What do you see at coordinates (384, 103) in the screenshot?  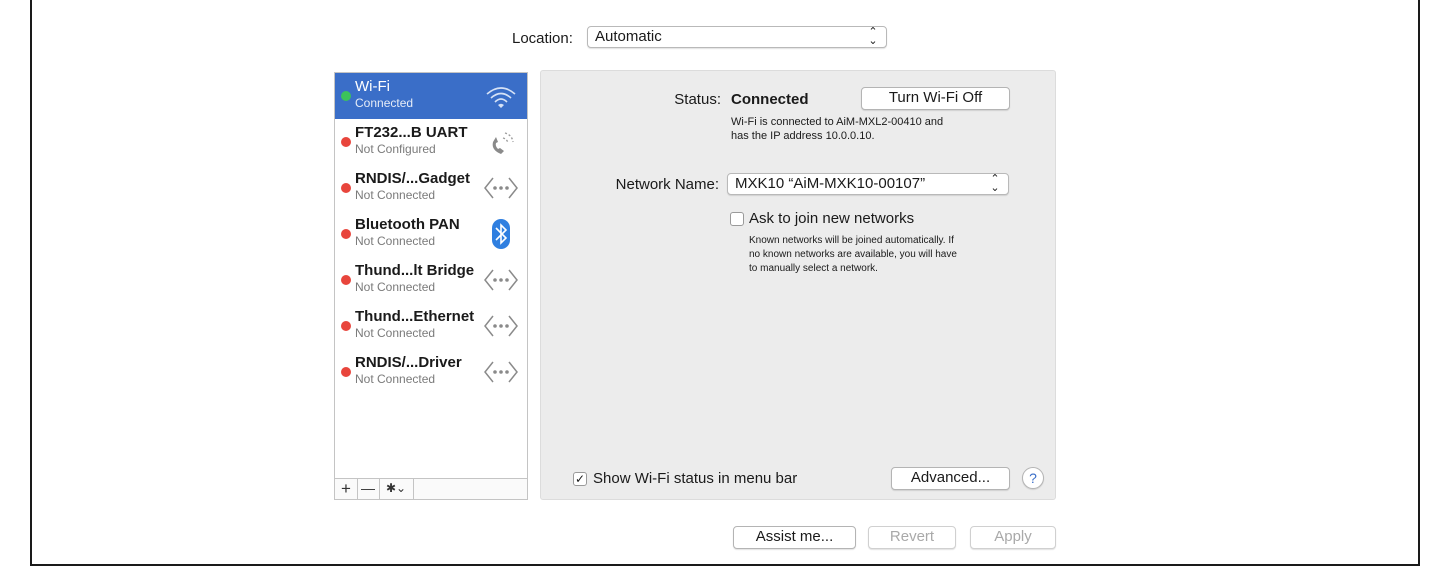 I see `service-status: Connected` at bounding box center [384, 103].